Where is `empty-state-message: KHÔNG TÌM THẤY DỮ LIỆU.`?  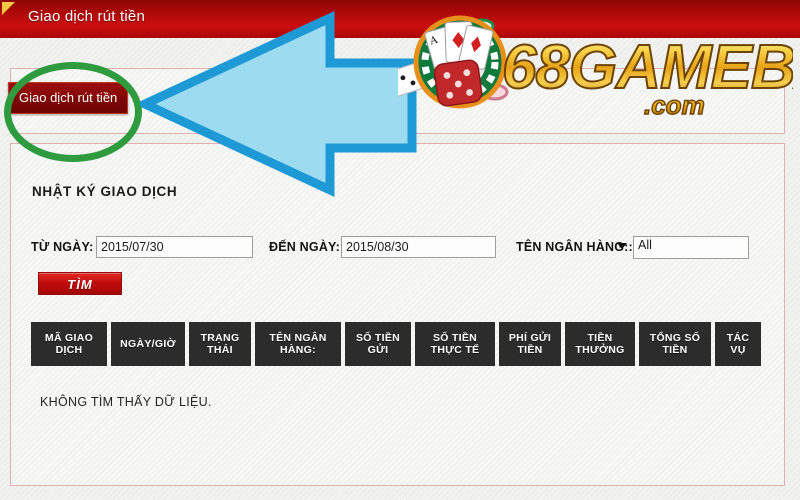
empty-state-message: KHÔNG TÌM THẤY DỮ LIỆU. is located at coordinates (126, 402).